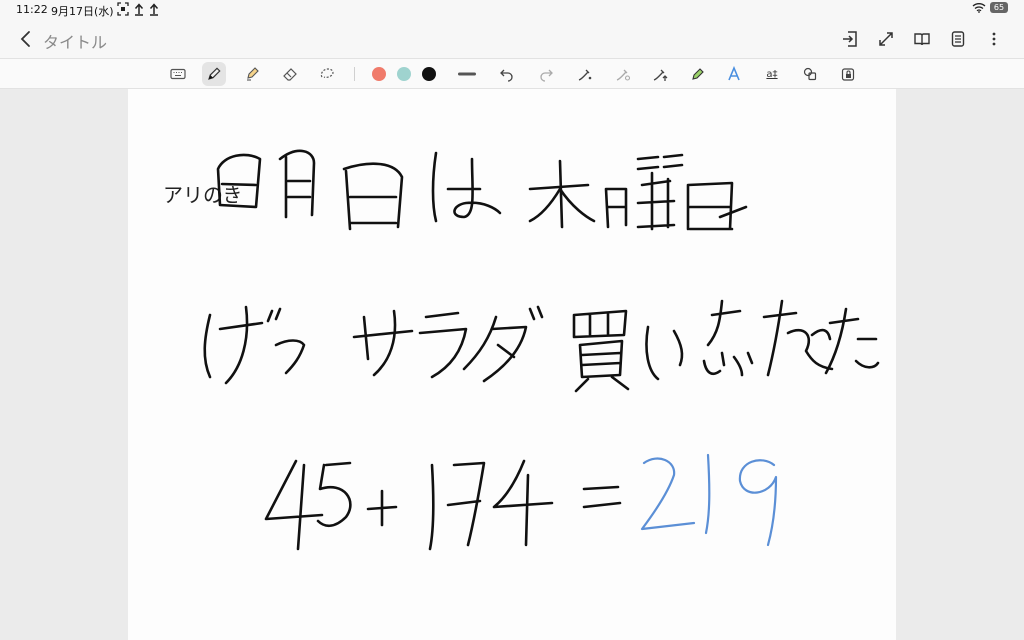 Image resolution: width=1024 pixels, height=640 pixels. I want to click on keyboard-tool, so click(178, 74).